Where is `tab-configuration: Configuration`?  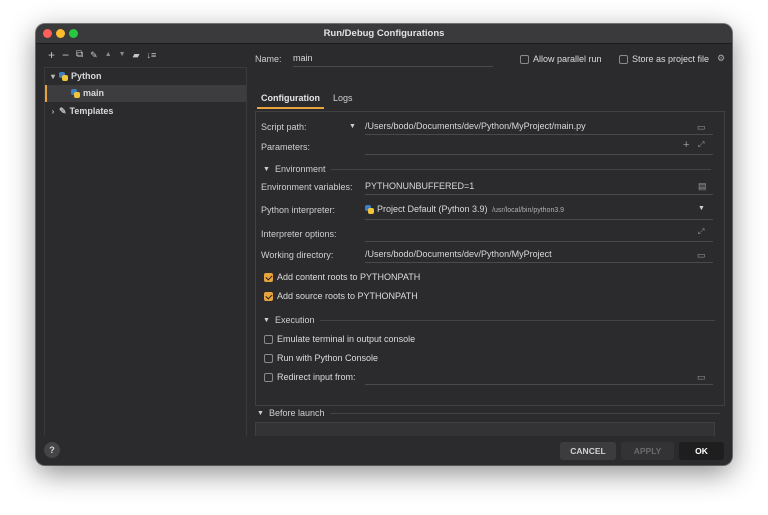 tab-configuration: Configuration is located at coordinates (290, 98).